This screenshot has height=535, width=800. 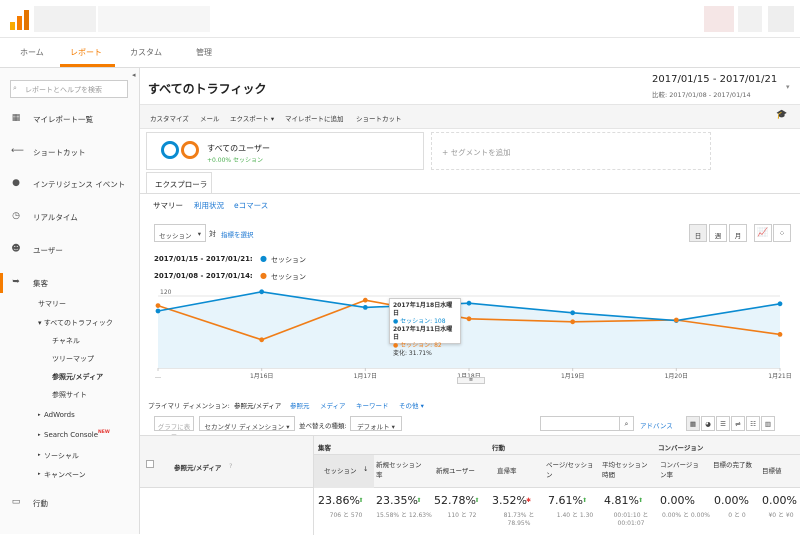 I want to click on period-week-button: 週, so click(x=718, y=233).